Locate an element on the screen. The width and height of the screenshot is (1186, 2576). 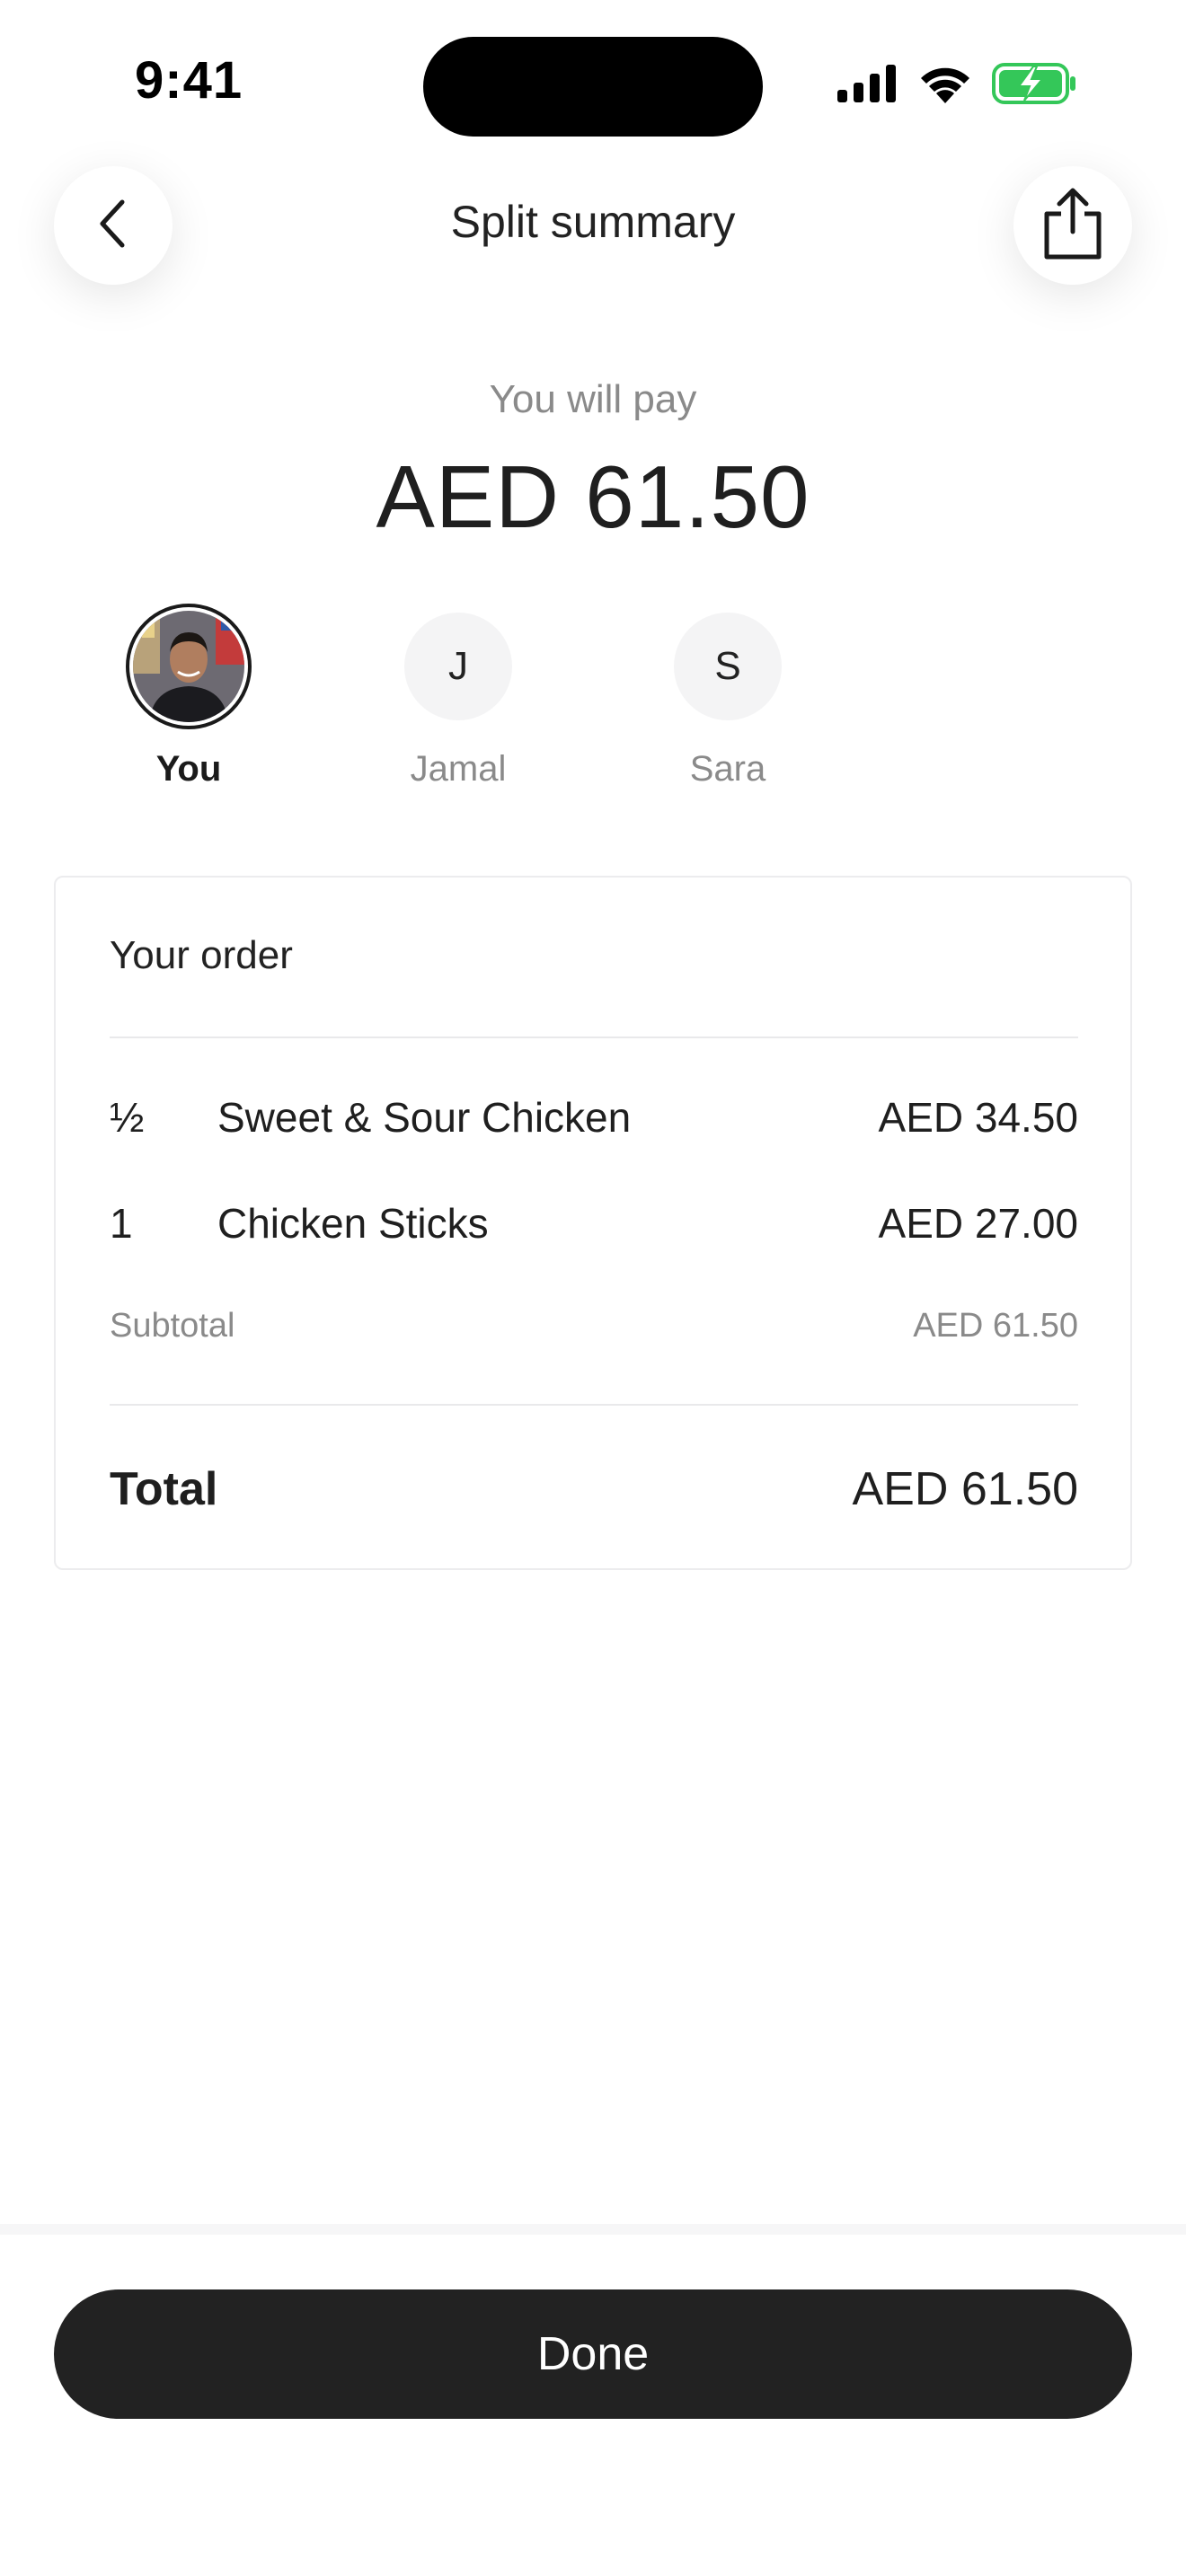
avatar is located at coordinates (189, 666).